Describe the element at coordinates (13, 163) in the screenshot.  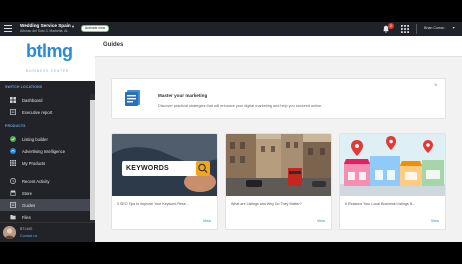
I see `products-icon` at that location.